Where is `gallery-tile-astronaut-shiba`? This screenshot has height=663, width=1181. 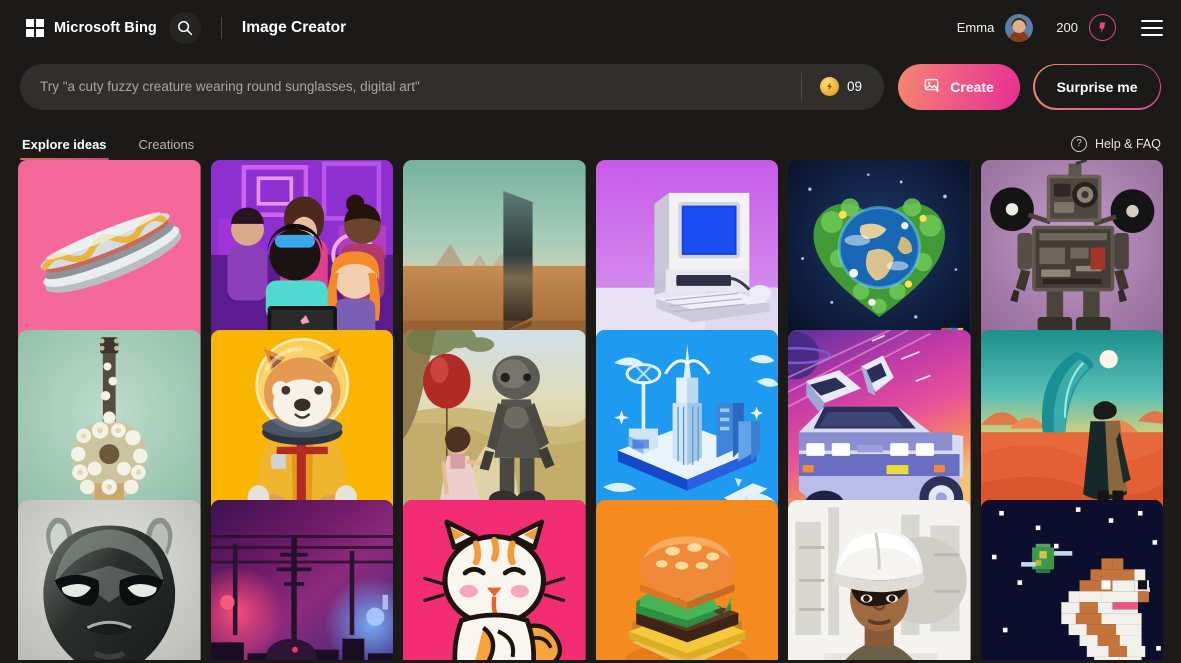
gallery-tile-astronaut-shiba is located at coordinates (301, 421).